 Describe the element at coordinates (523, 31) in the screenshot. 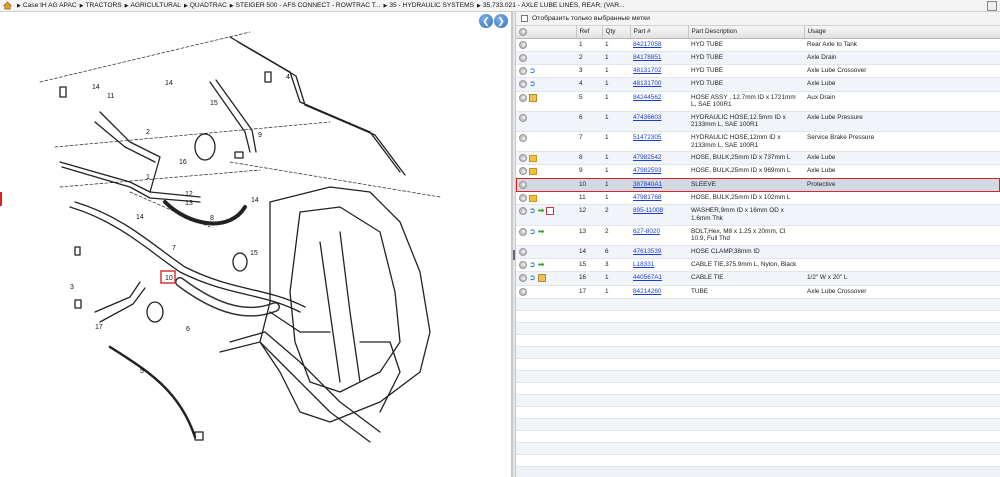

I see `expand-all-icon` at that location.